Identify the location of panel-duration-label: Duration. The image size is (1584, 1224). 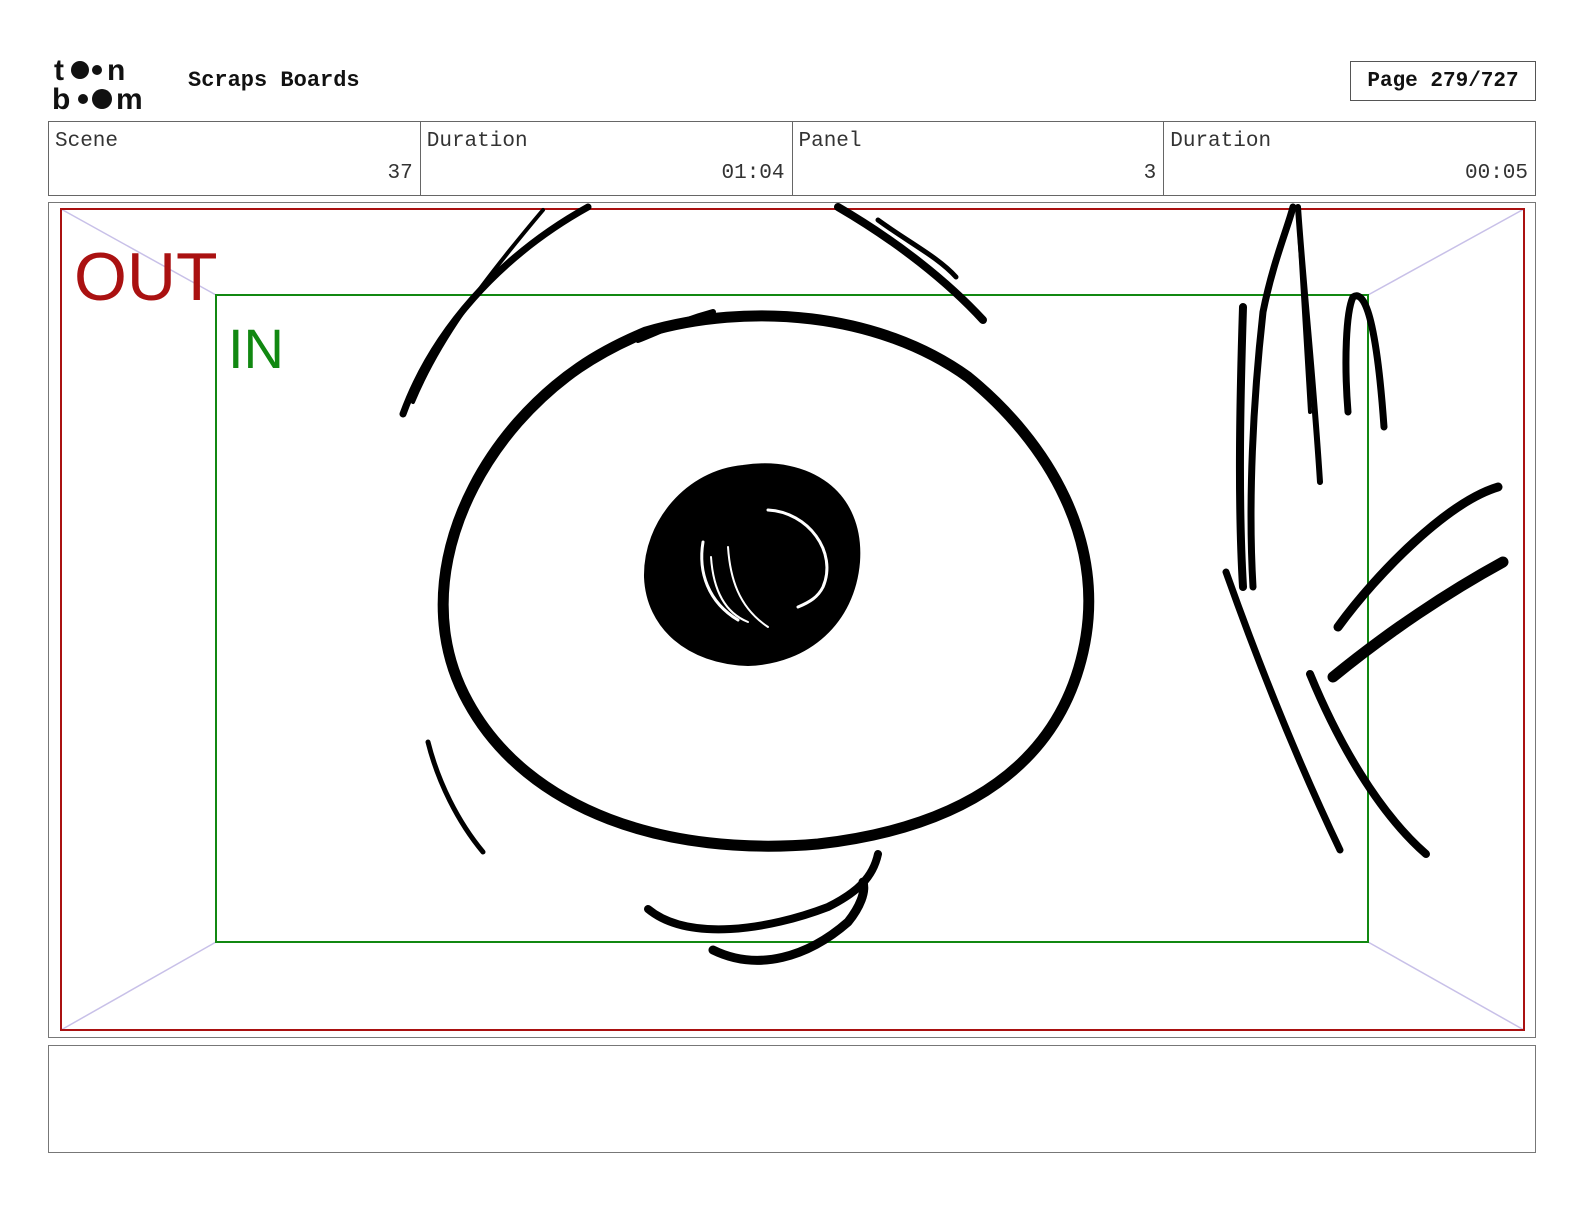
(1221, 141).